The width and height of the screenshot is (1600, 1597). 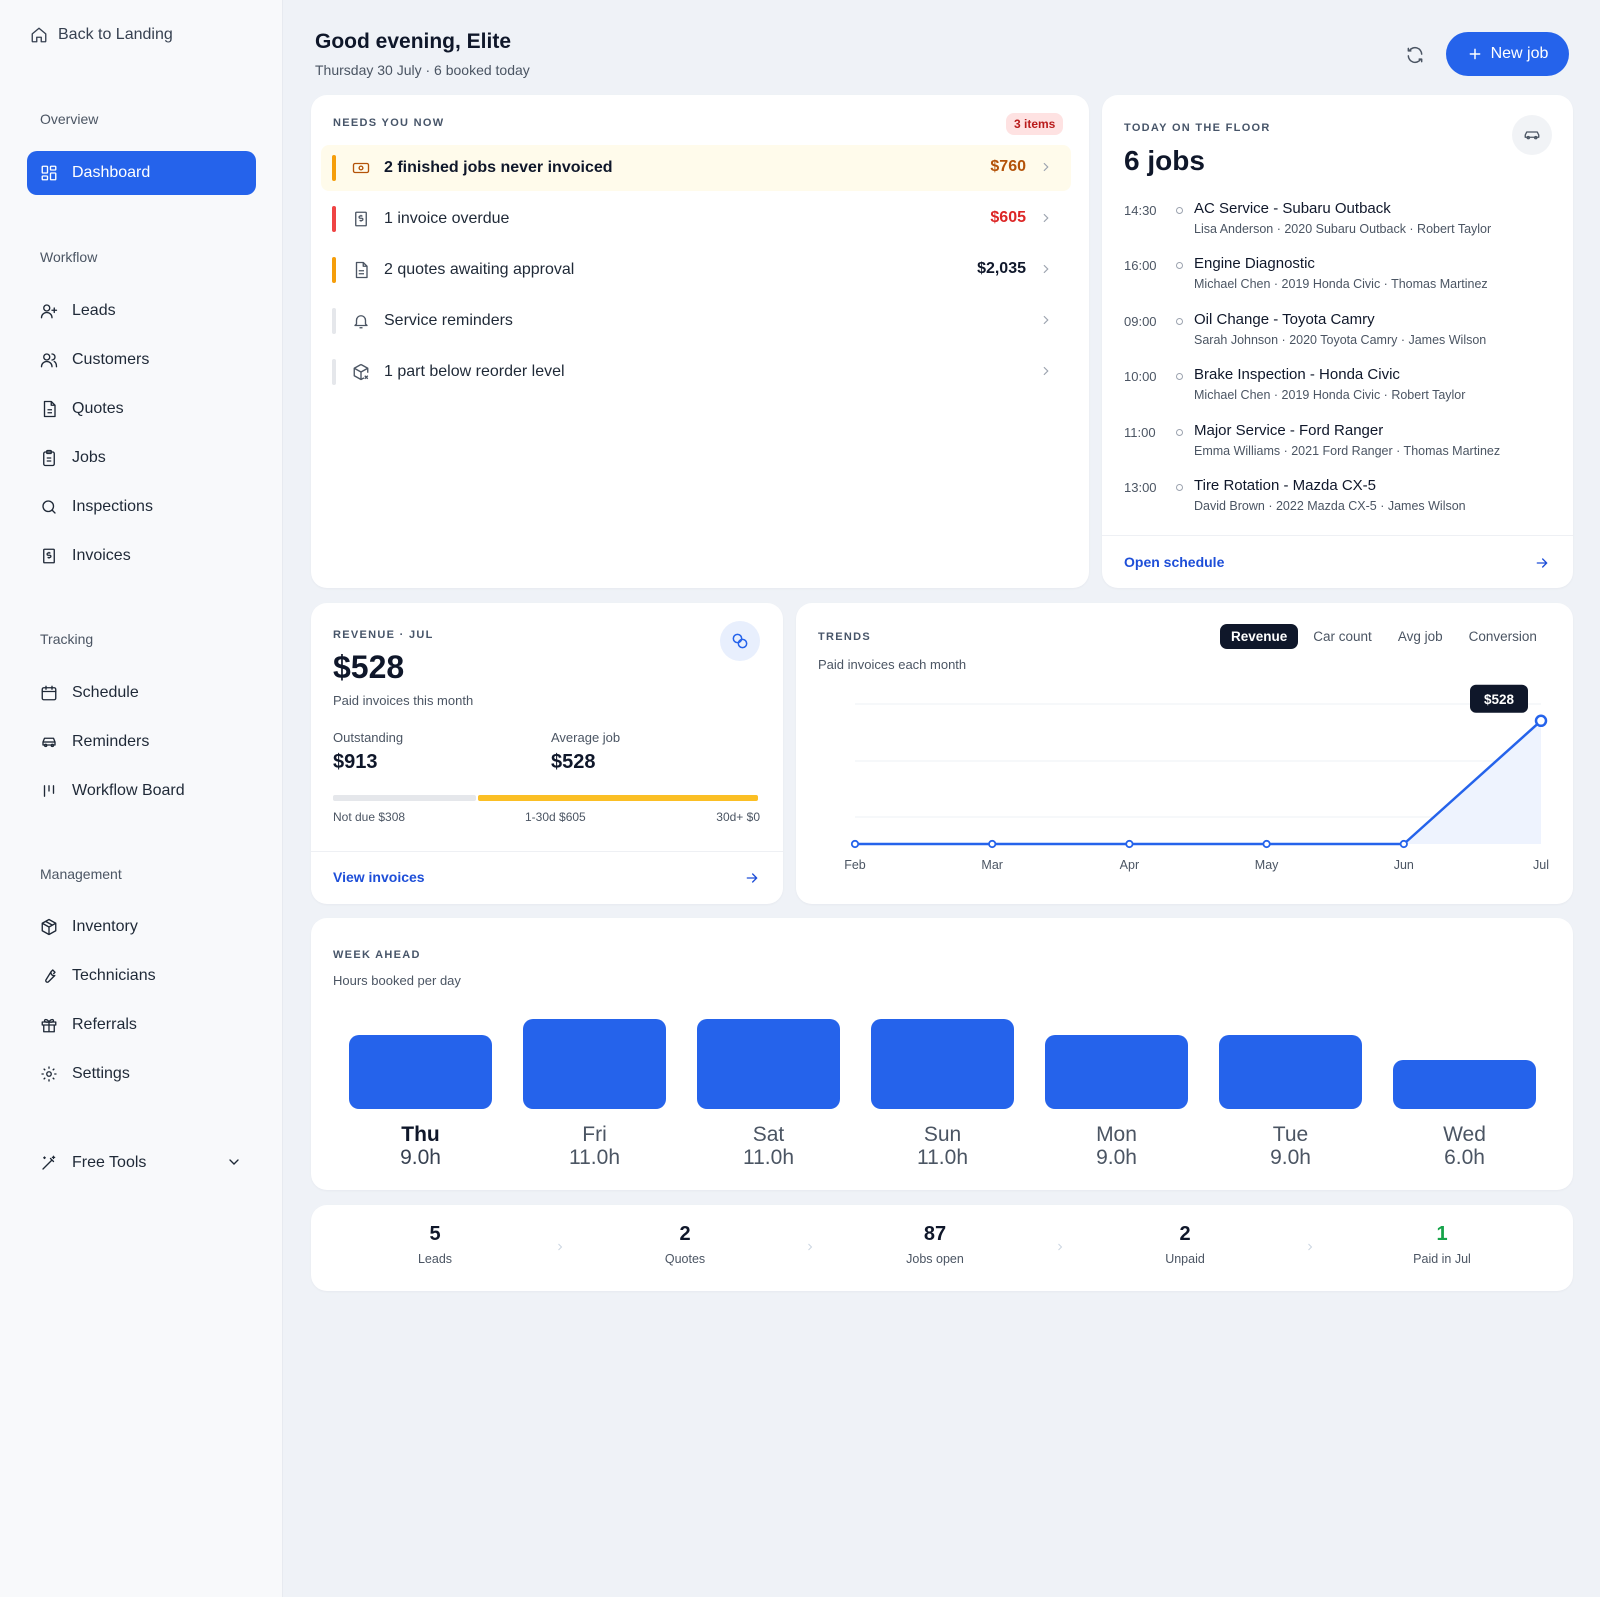 What do you see at coordinates (379, 877) in the screenshot?
I see `view-invoices-link: View invoices` at bounding box center [379, 877].